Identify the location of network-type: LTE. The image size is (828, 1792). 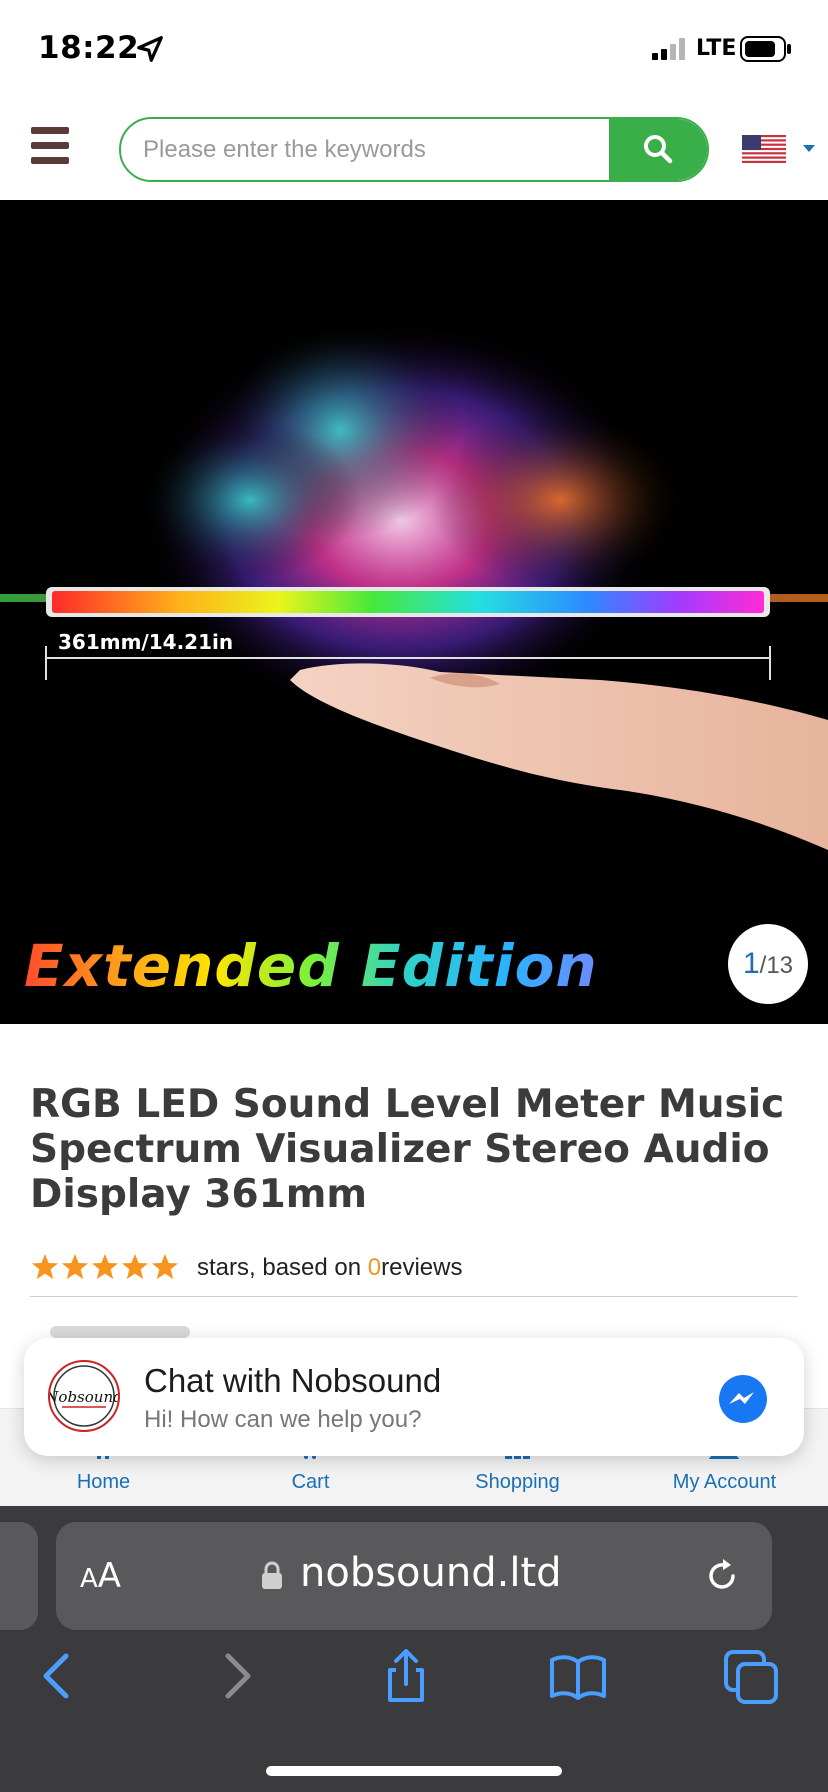
(716, 48).